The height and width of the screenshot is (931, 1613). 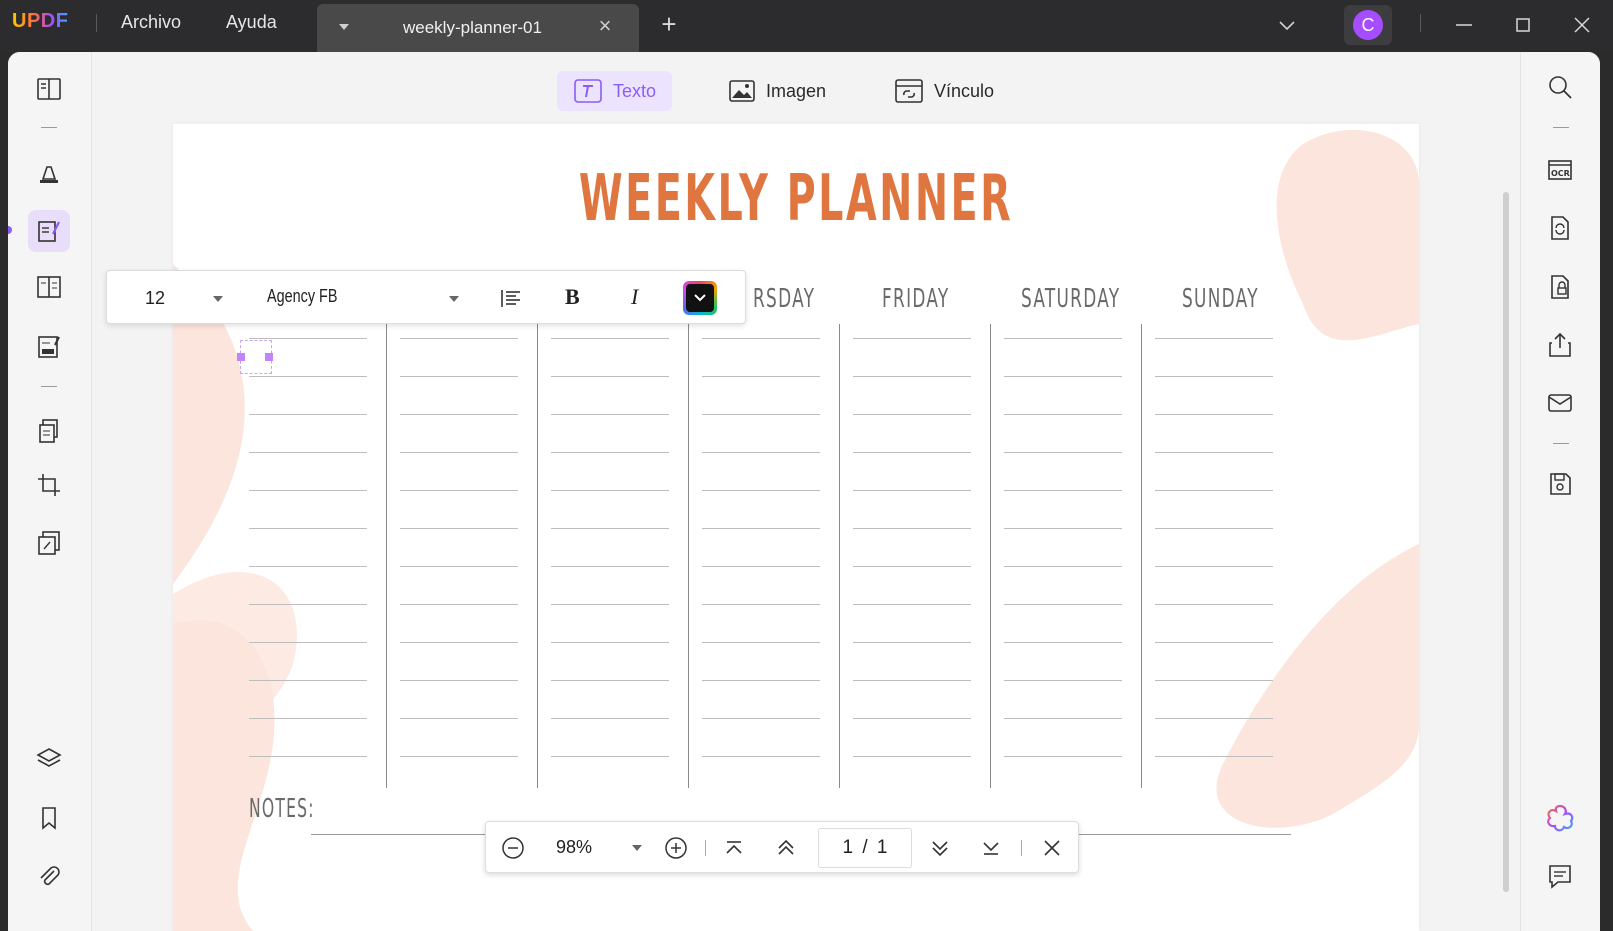 What do you see at coordinates (426, 297) in the screenshot?
I see `text-format-bar: 12 Agency FB B I` at bounding box center [426, 297].